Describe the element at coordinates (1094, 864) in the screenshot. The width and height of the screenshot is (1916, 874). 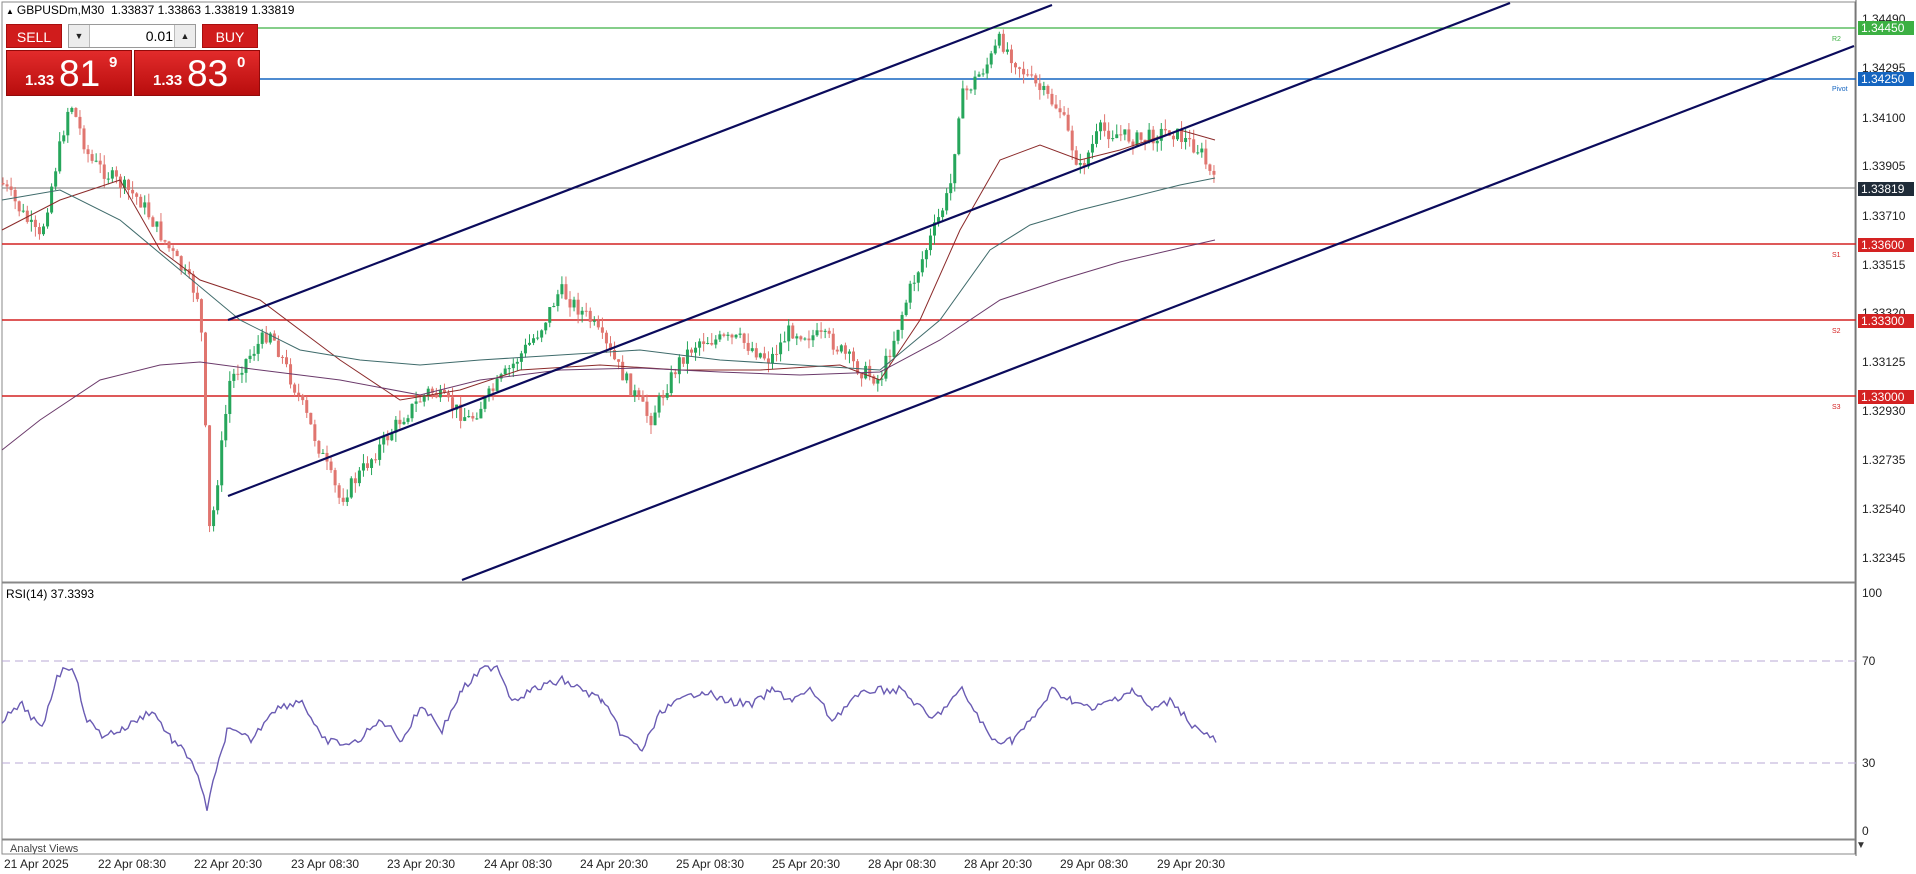
I see `time-tick: 29 Apr 08:30` at that location.